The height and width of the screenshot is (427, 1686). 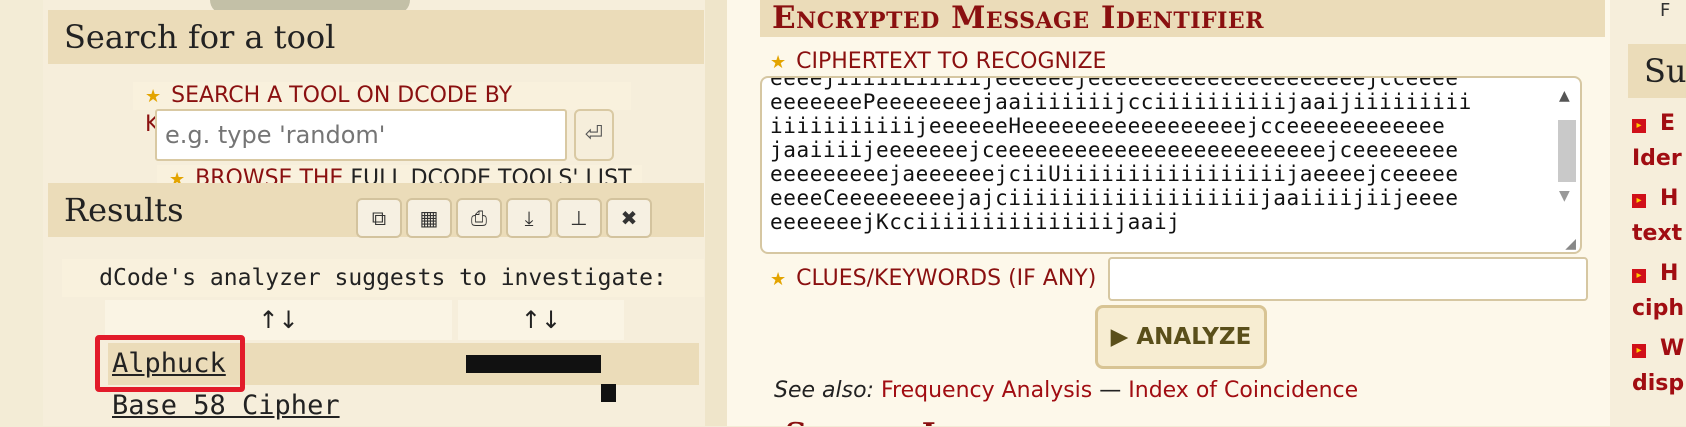 I want to click on copy-button: ⧉, so click(x=379, y=218).